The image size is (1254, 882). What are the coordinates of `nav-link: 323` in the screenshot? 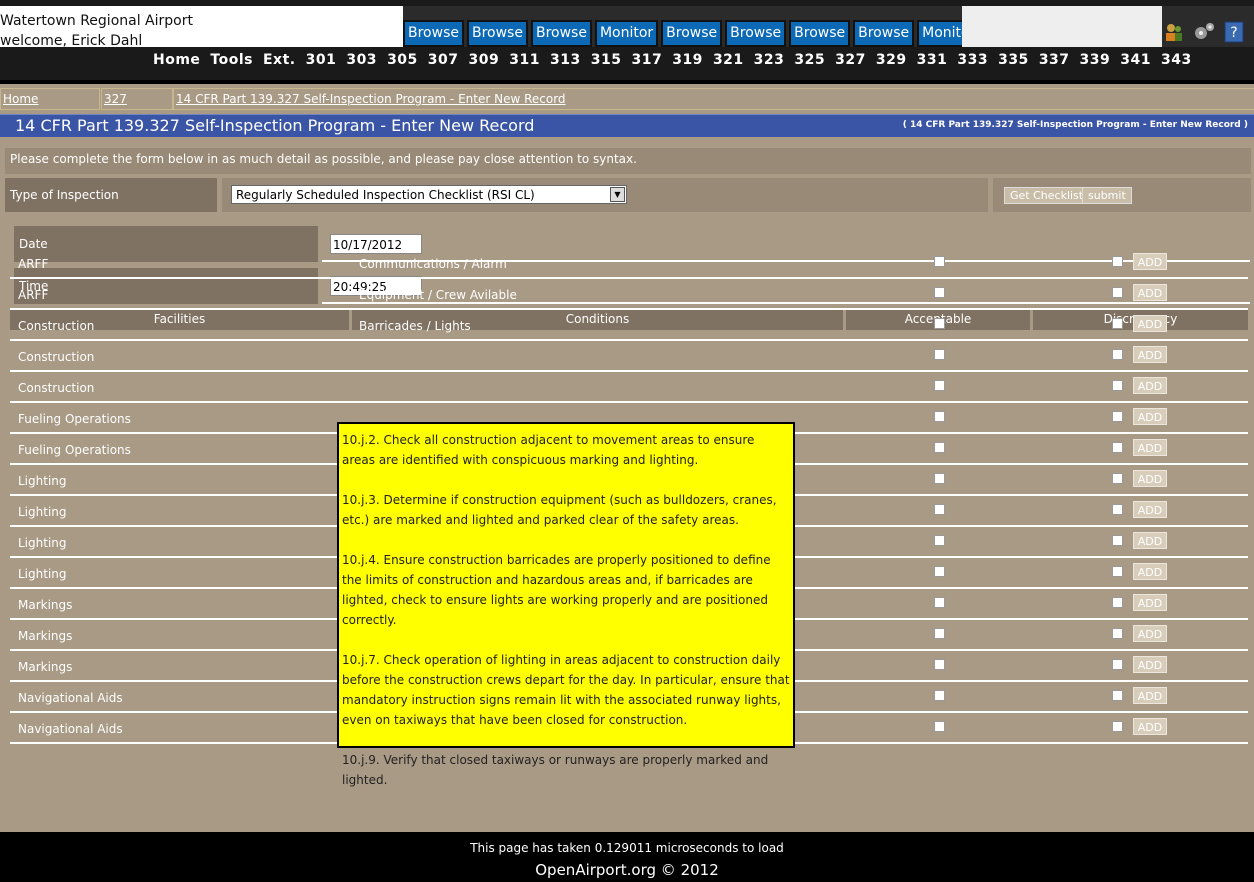 It's located at (769, 60).